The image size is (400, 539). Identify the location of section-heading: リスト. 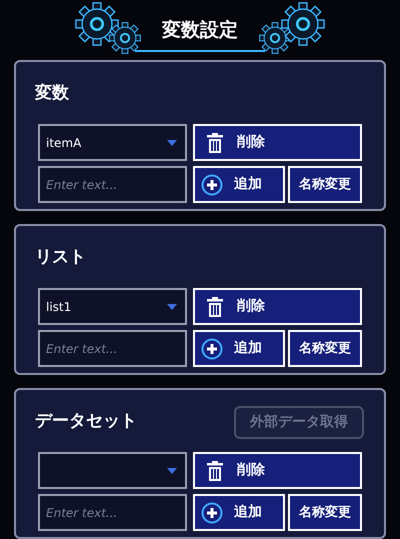
(60, 258).